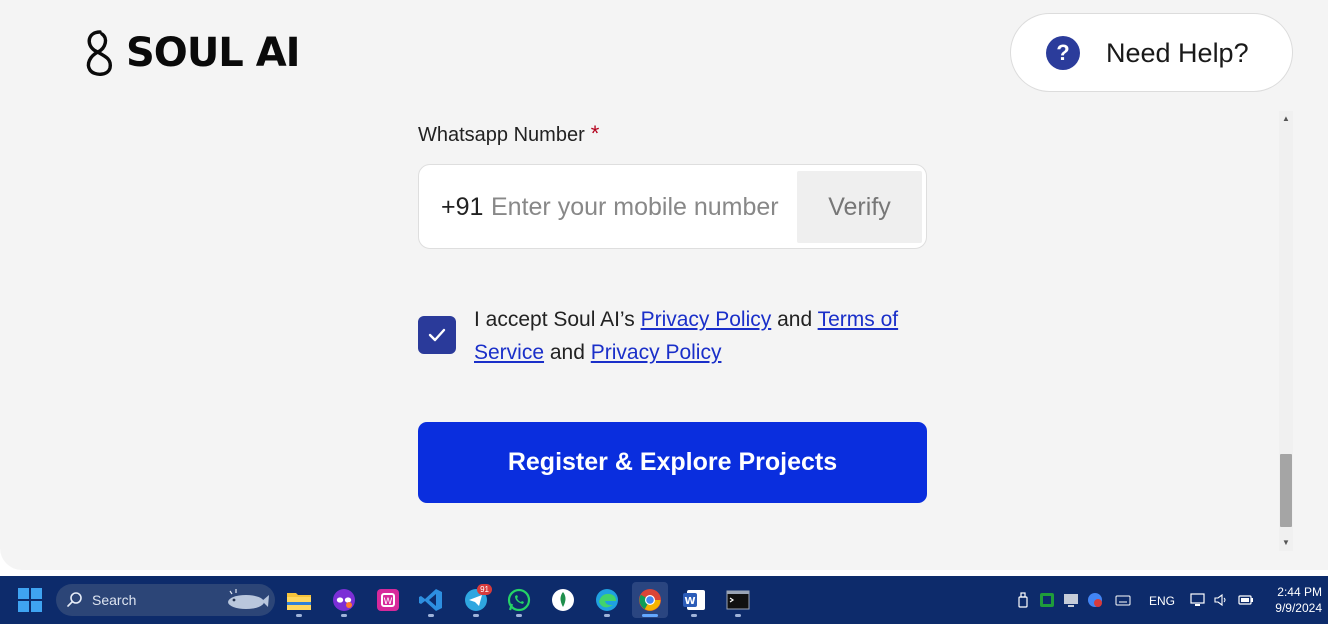 This screenshot has height=624, width=1328. What do you see at coordinates (1047, 600) in the screenshot?
I see `green-app-tray-icon` at bounding box center [1047, 600].